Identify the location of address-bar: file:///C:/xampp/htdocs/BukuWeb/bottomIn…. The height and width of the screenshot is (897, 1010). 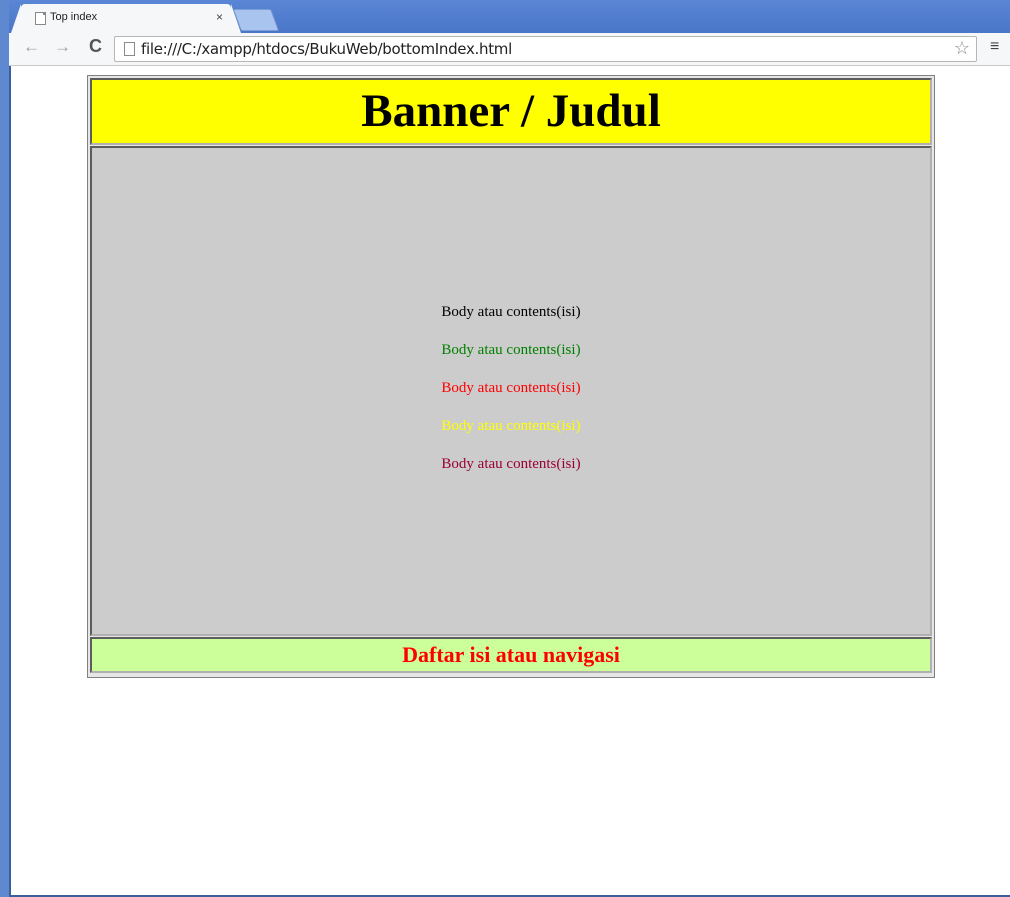
(545, 49).